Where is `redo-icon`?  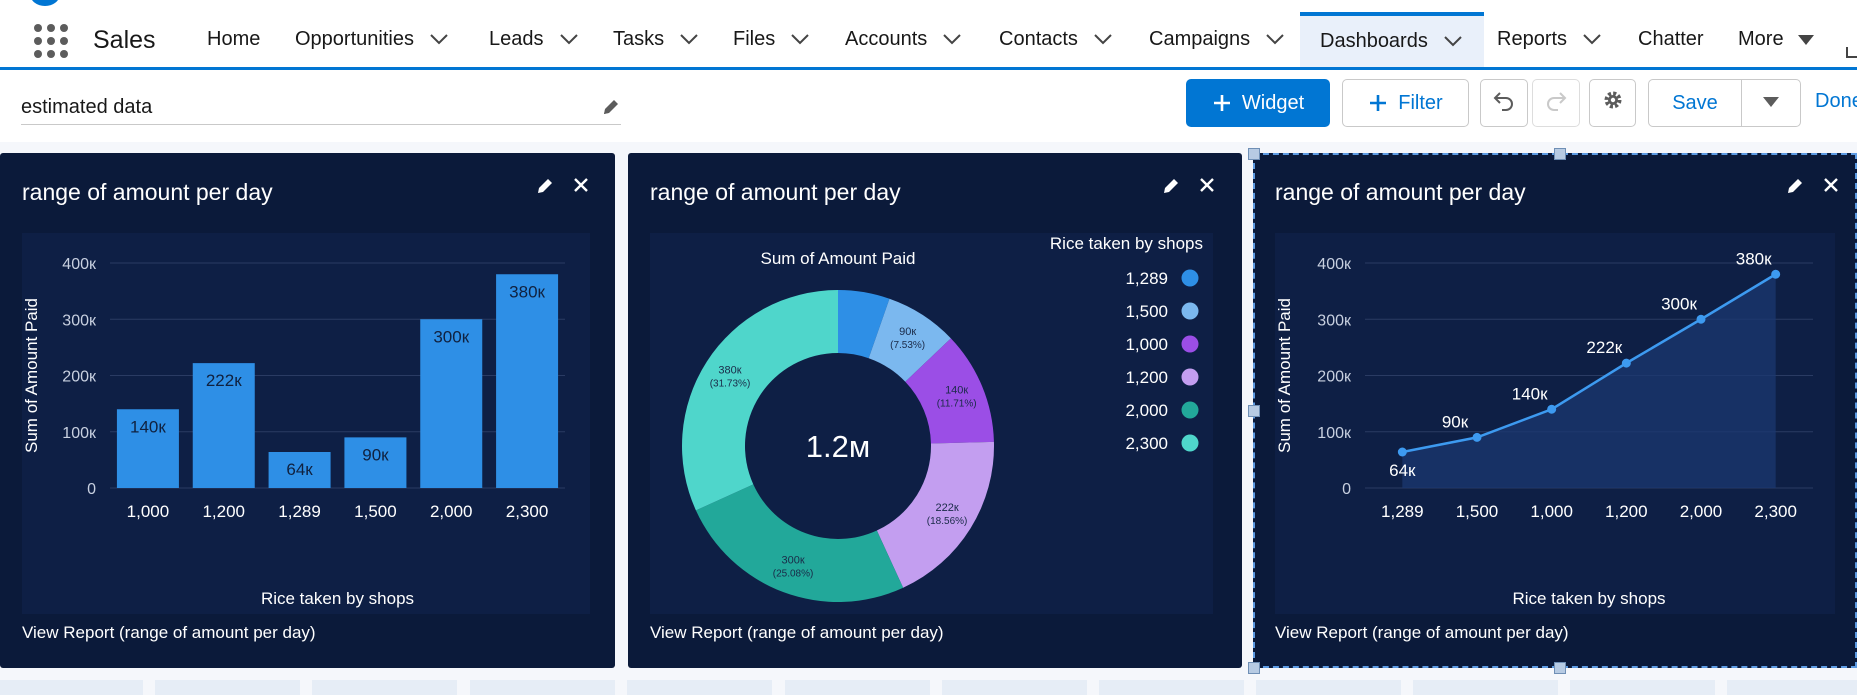 redo-icon is located at coordinates (1556, 103).